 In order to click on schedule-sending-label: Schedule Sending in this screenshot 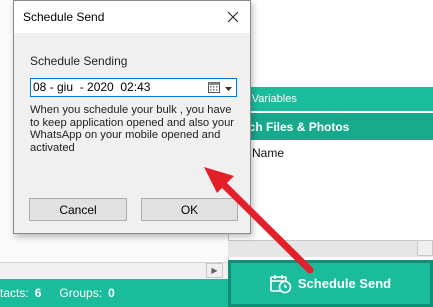, I will do `click(79, 61)`.